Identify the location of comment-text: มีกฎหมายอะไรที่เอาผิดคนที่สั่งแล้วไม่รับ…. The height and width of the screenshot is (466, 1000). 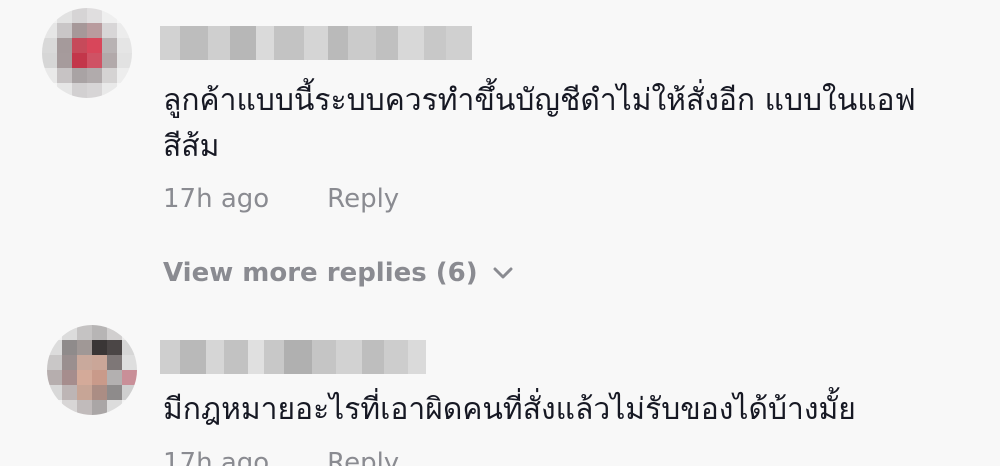
(509, 409).